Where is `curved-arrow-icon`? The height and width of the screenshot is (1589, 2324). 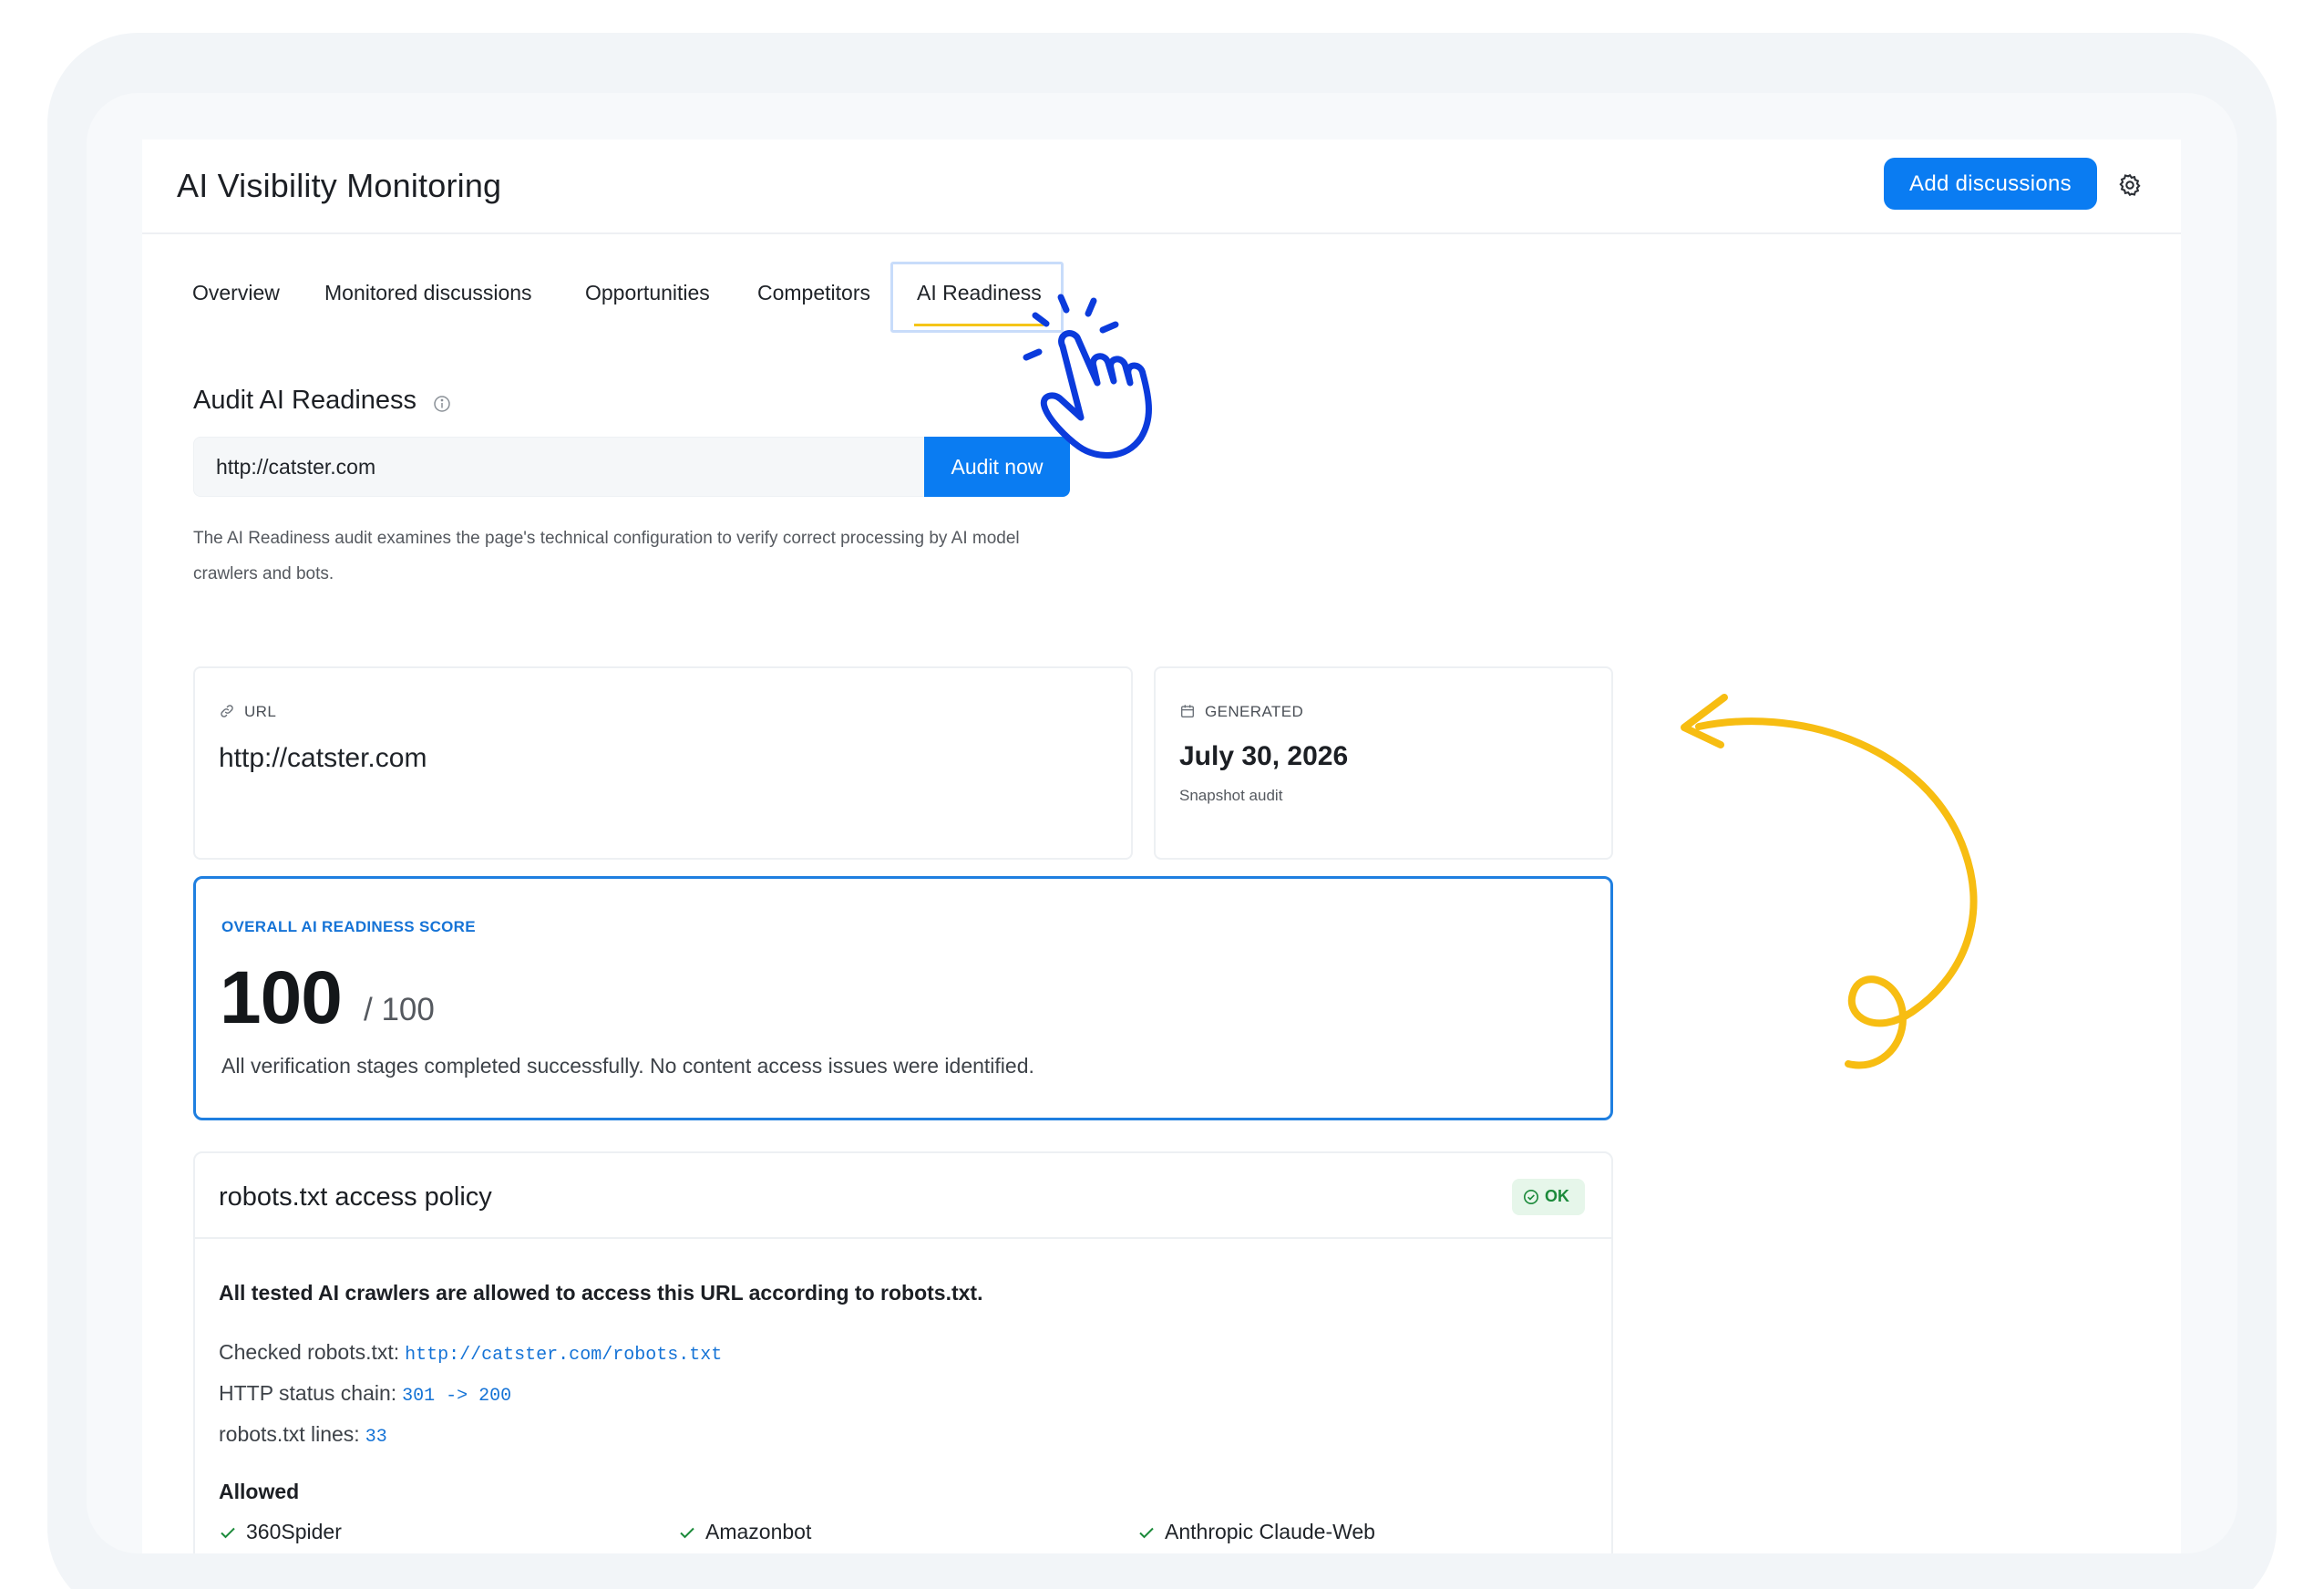
curved-arrow-icon is located at coordinates (1829, 882).